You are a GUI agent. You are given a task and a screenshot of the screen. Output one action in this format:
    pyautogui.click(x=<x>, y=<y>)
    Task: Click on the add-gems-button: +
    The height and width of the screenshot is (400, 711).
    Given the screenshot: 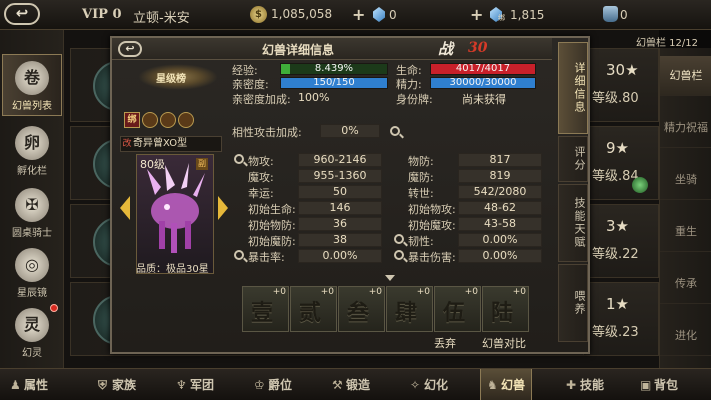 What is the action you would take?
    pyautogui.click(x=358, y=15)
    